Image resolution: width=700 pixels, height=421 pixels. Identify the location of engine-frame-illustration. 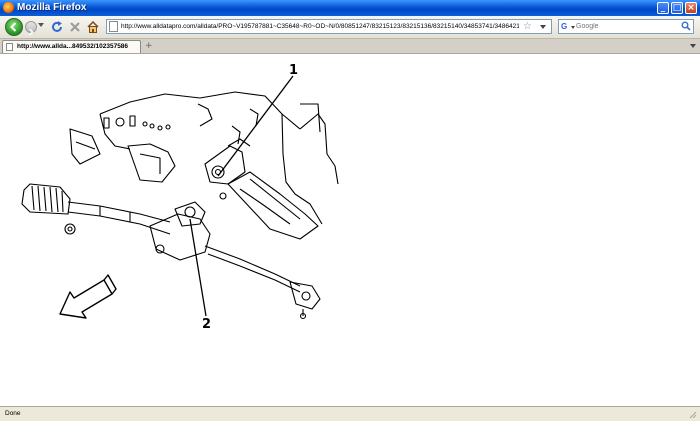
(204, 165).